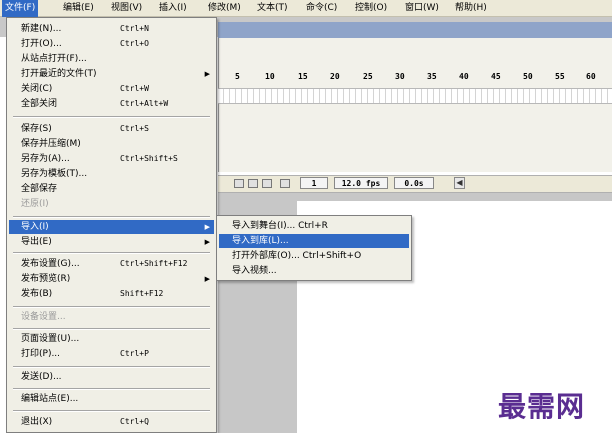 The width and height of the screenshot is (612, 433). What do you see at coordinates (142, 293) in the screenshot?
I see `menu-item-shortcut: Shift+F12` at bounding box center [142, 293].